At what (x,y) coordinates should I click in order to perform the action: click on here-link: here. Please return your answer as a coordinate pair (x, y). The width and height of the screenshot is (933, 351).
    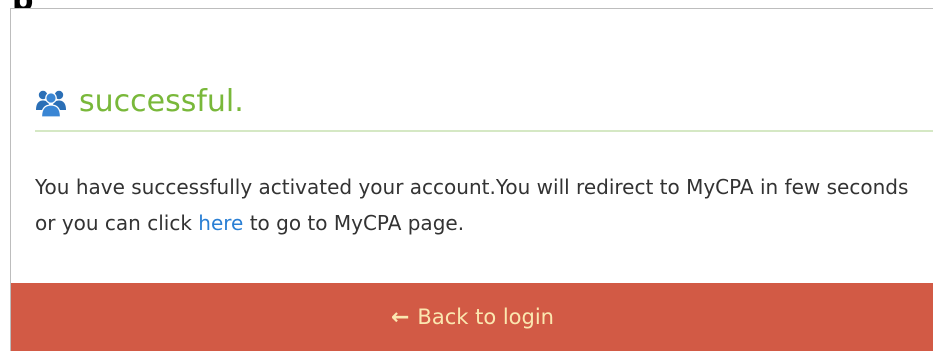
    Looking at the image, I should click on (220, 223).